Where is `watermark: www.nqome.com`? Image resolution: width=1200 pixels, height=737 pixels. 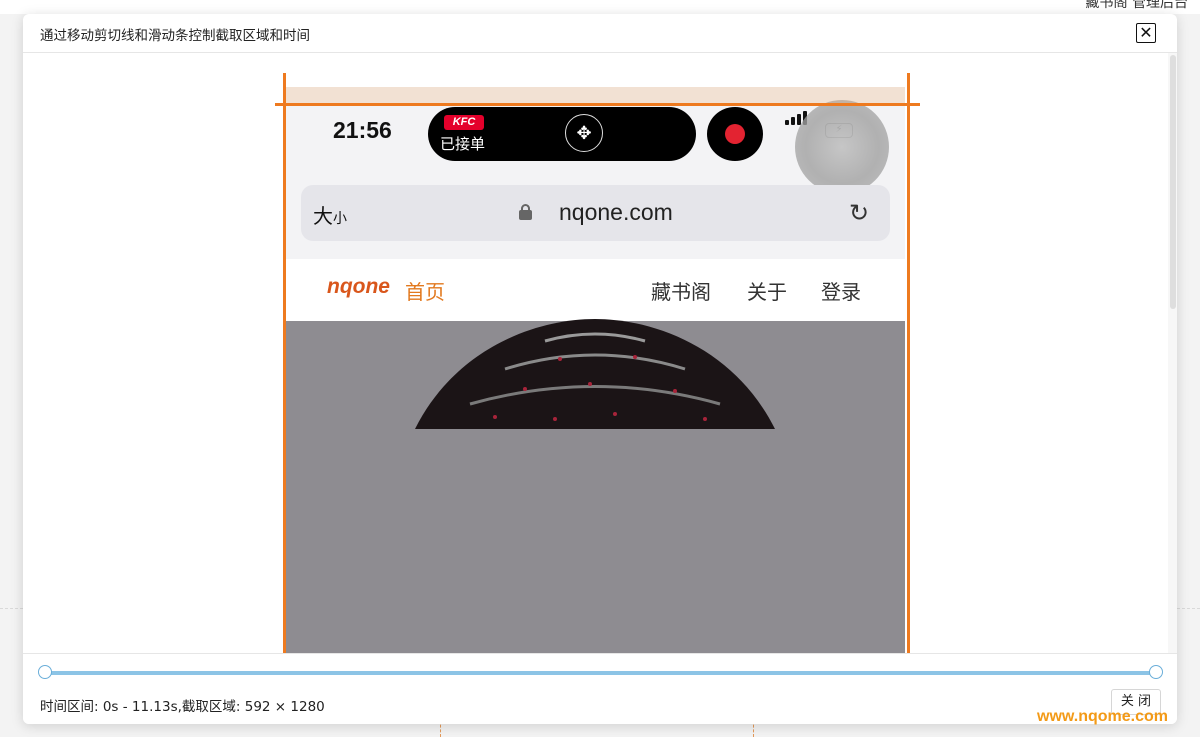 watermark: www.nqome.com is located at coordinates (1102, 717).